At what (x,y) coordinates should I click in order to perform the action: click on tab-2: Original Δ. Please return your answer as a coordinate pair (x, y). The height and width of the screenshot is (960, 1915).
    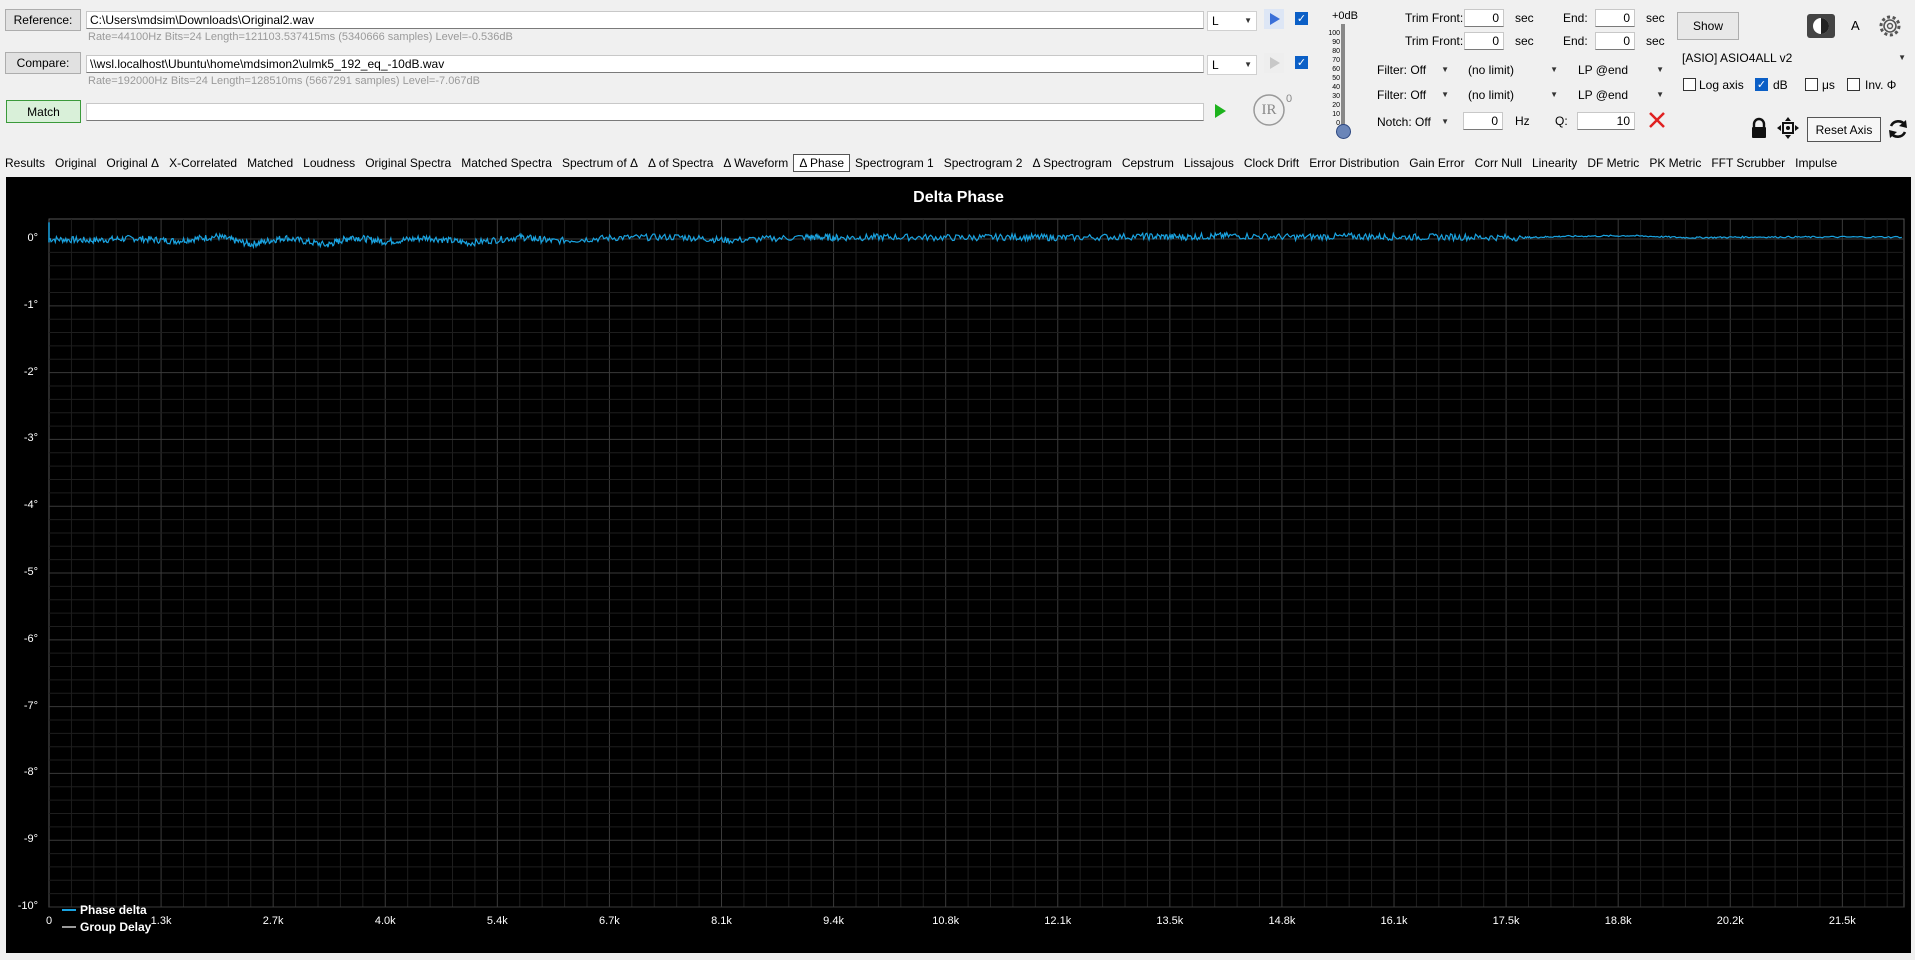
    Looking at the image, I should click on (132, 163).